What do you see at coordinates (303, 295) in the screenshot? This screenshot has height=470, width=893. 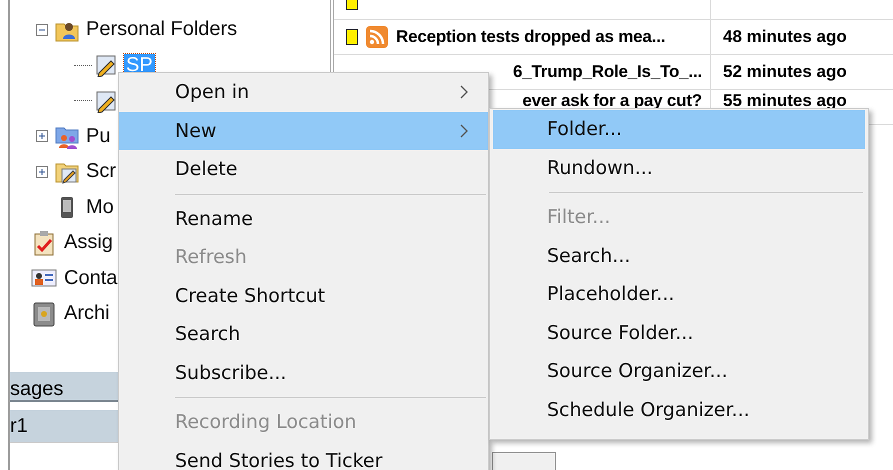 I see `menu-item: Create Shortcut` at bounding box center [303, 295].